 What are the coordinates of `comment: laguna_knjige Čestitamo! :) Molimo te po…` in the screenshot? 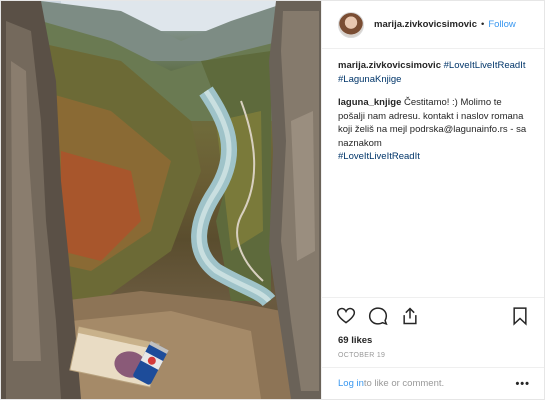 It's located at (434, 130).